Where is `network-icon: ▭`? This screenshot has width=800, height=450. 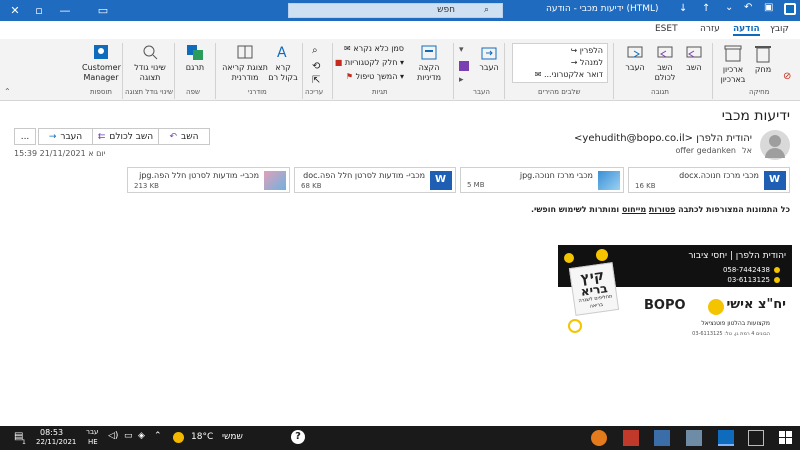
network-icon: ▭ is located at coordinates (128, 436).